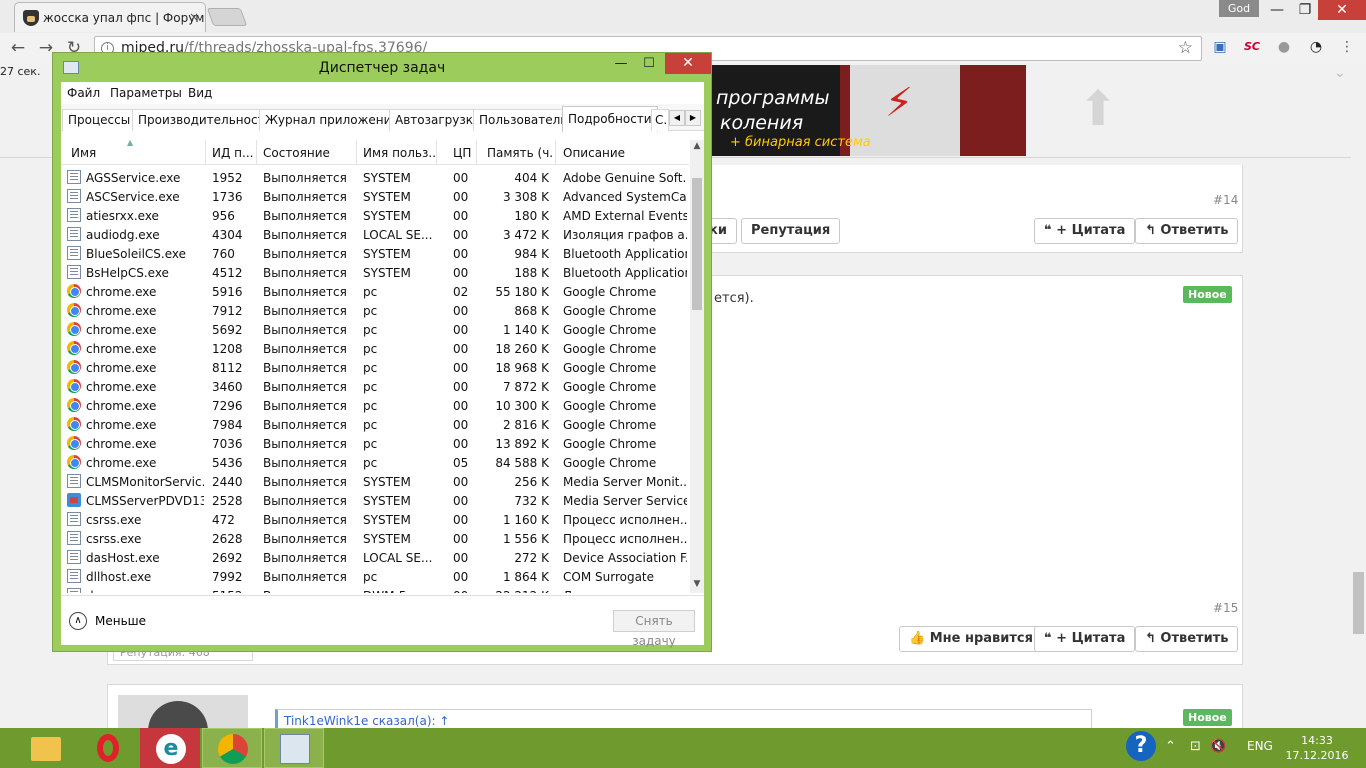 The image size is (1366, 768). I want to click on profile-badge: God, so click(1239, 8).